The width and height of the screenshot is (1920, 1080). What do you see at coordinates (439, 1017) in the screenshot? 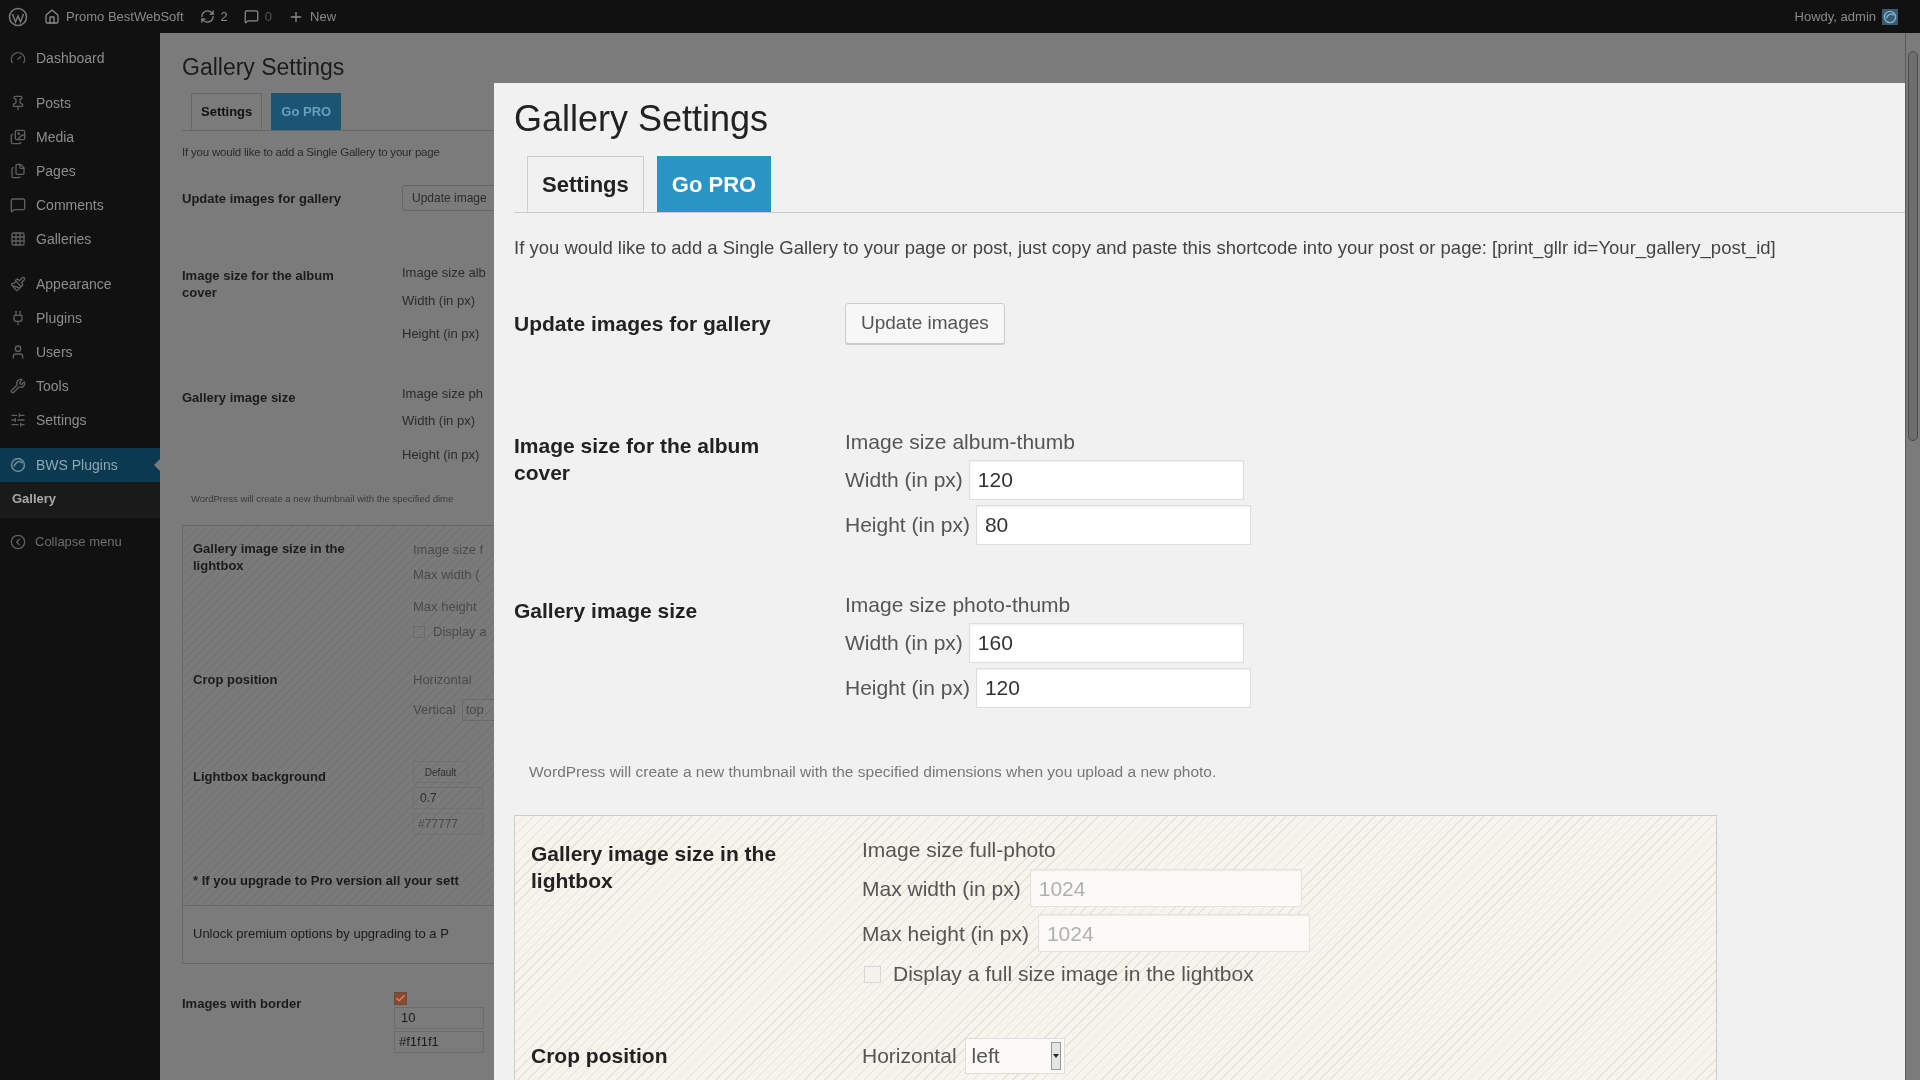
I see `border-width-field: 10` at bounding box center [439, 1017].